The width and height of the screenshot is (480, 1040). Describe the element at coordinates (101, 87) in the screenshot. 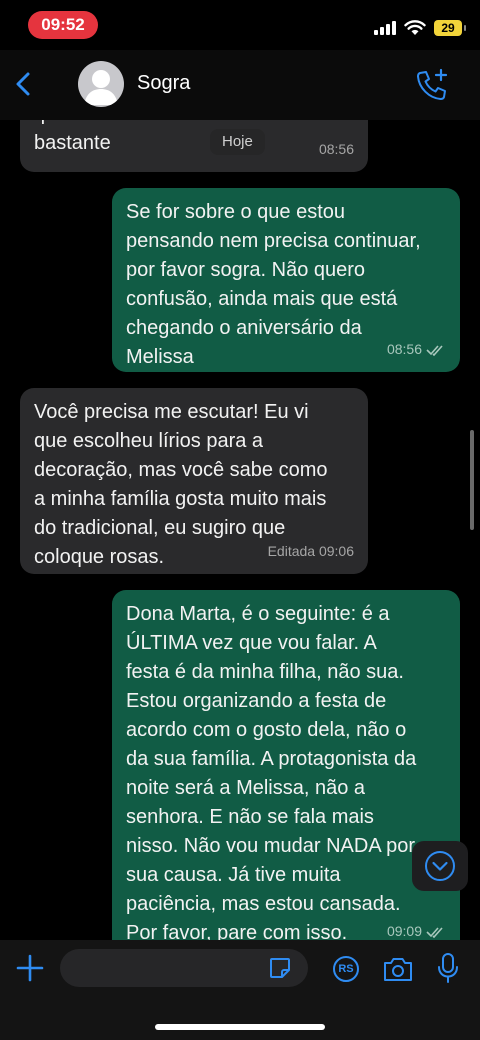

I see `default-avatar-icon` at that location.